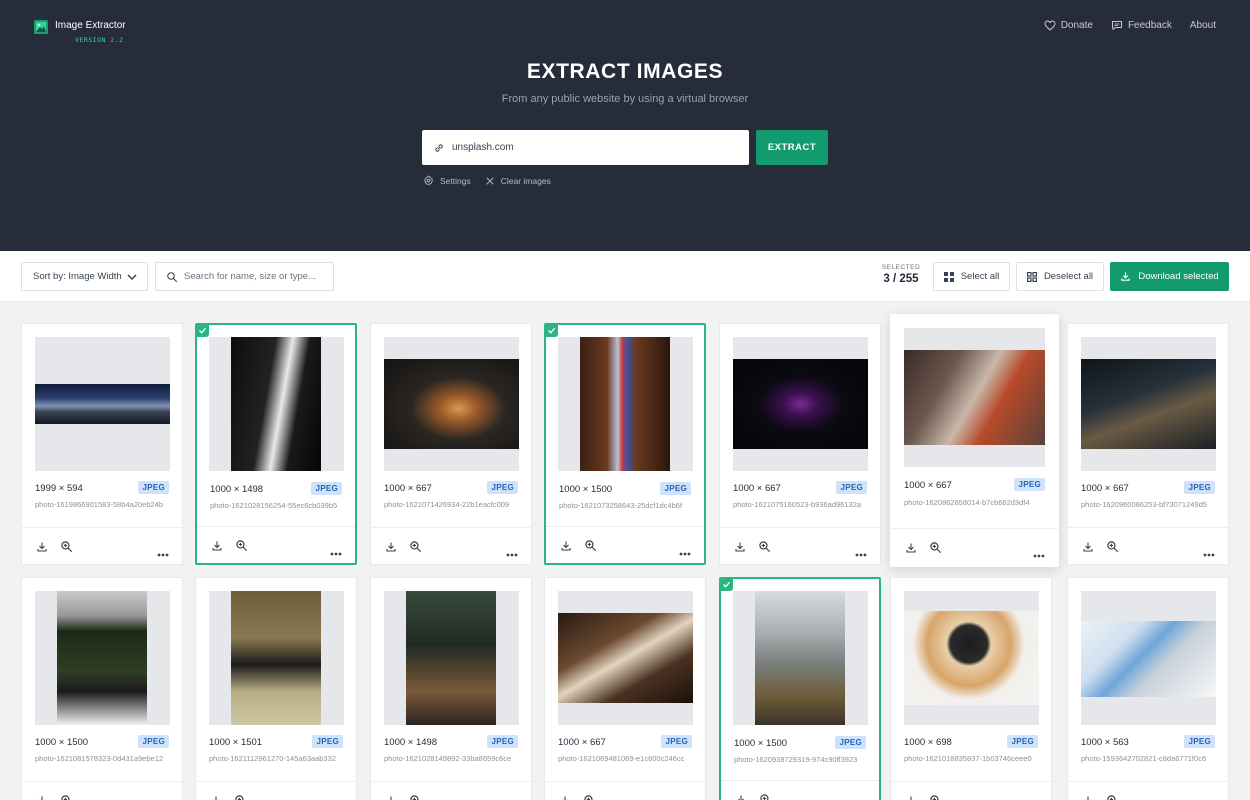 The height and width of the screenshot is (800, 1250). I want to click on select-all-button: Select all, so click(971, 276).